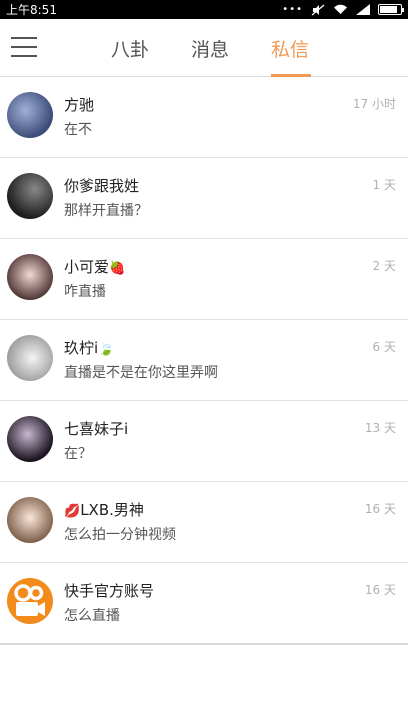 This screenshot has width=408, height=713. Describe the element at coordinates (340, 9) in the screenshot. I see `wifi-icon` at that location.